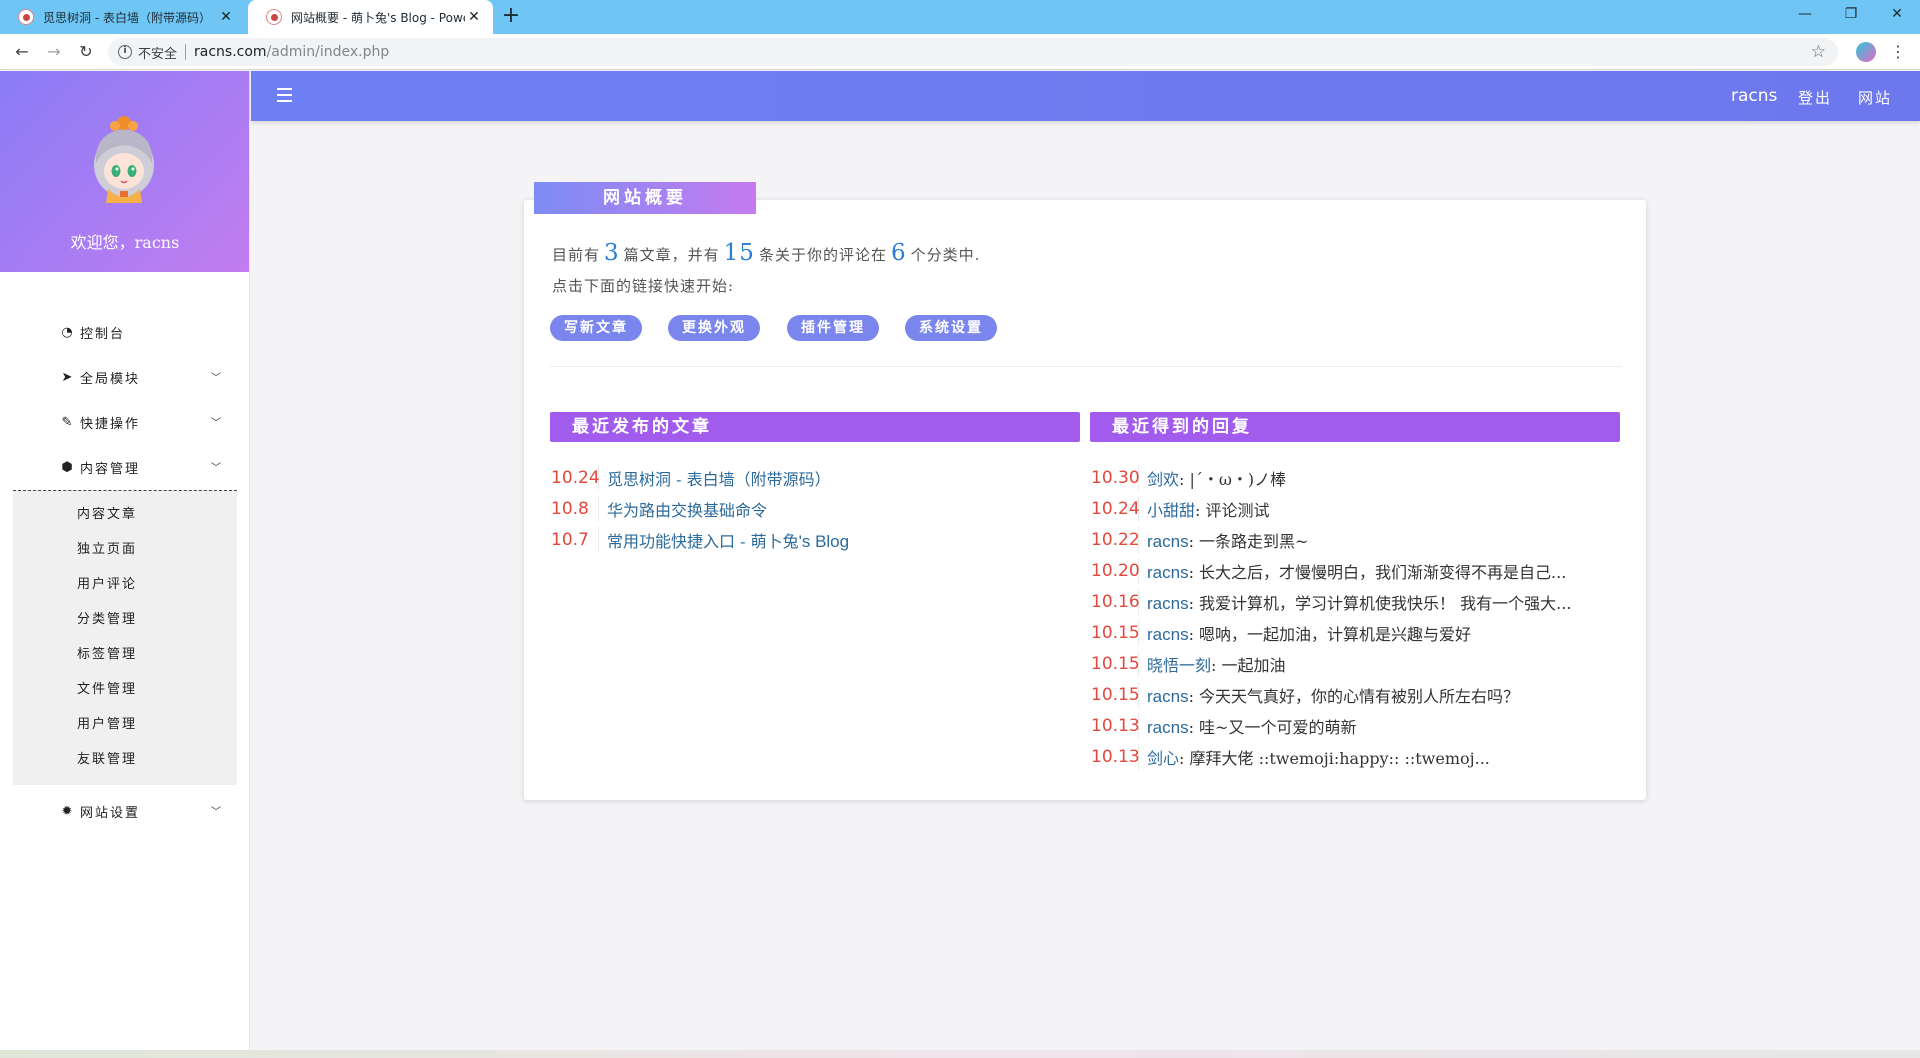 The width and height of the screenshot is (1920, 1058). I want to click on summary-text: 目前有, so click(576, 255).